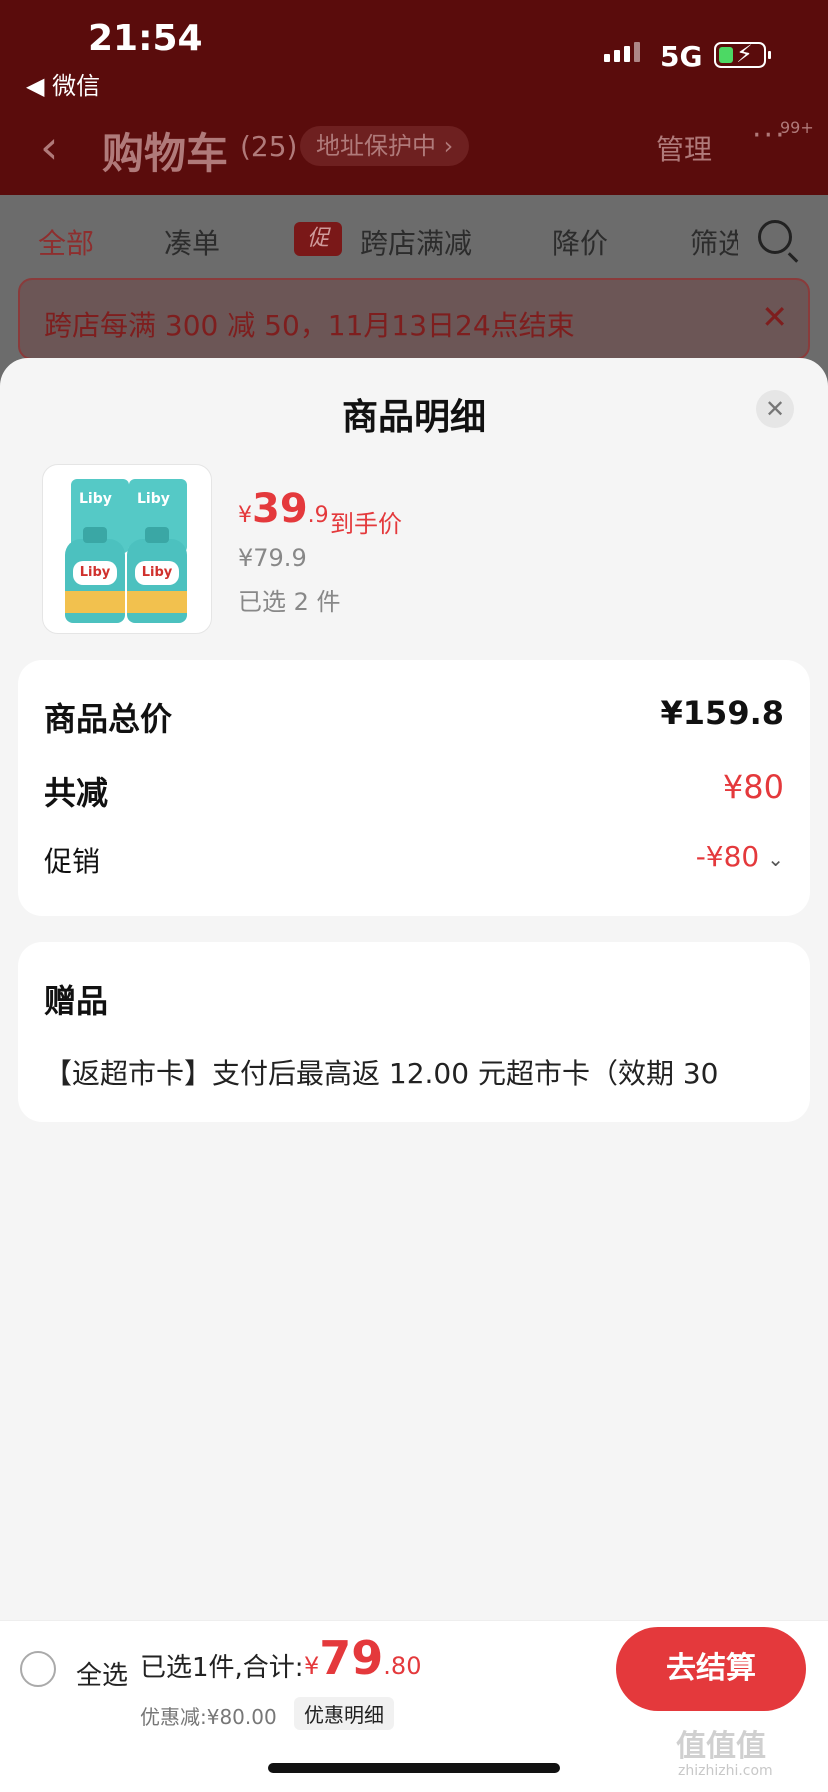 The image size is (828, 1792). What do you see at coordinates (76, 1001) in the screenshot?
I see `gift-title: 赠品` at bounding box center [76, 1001].